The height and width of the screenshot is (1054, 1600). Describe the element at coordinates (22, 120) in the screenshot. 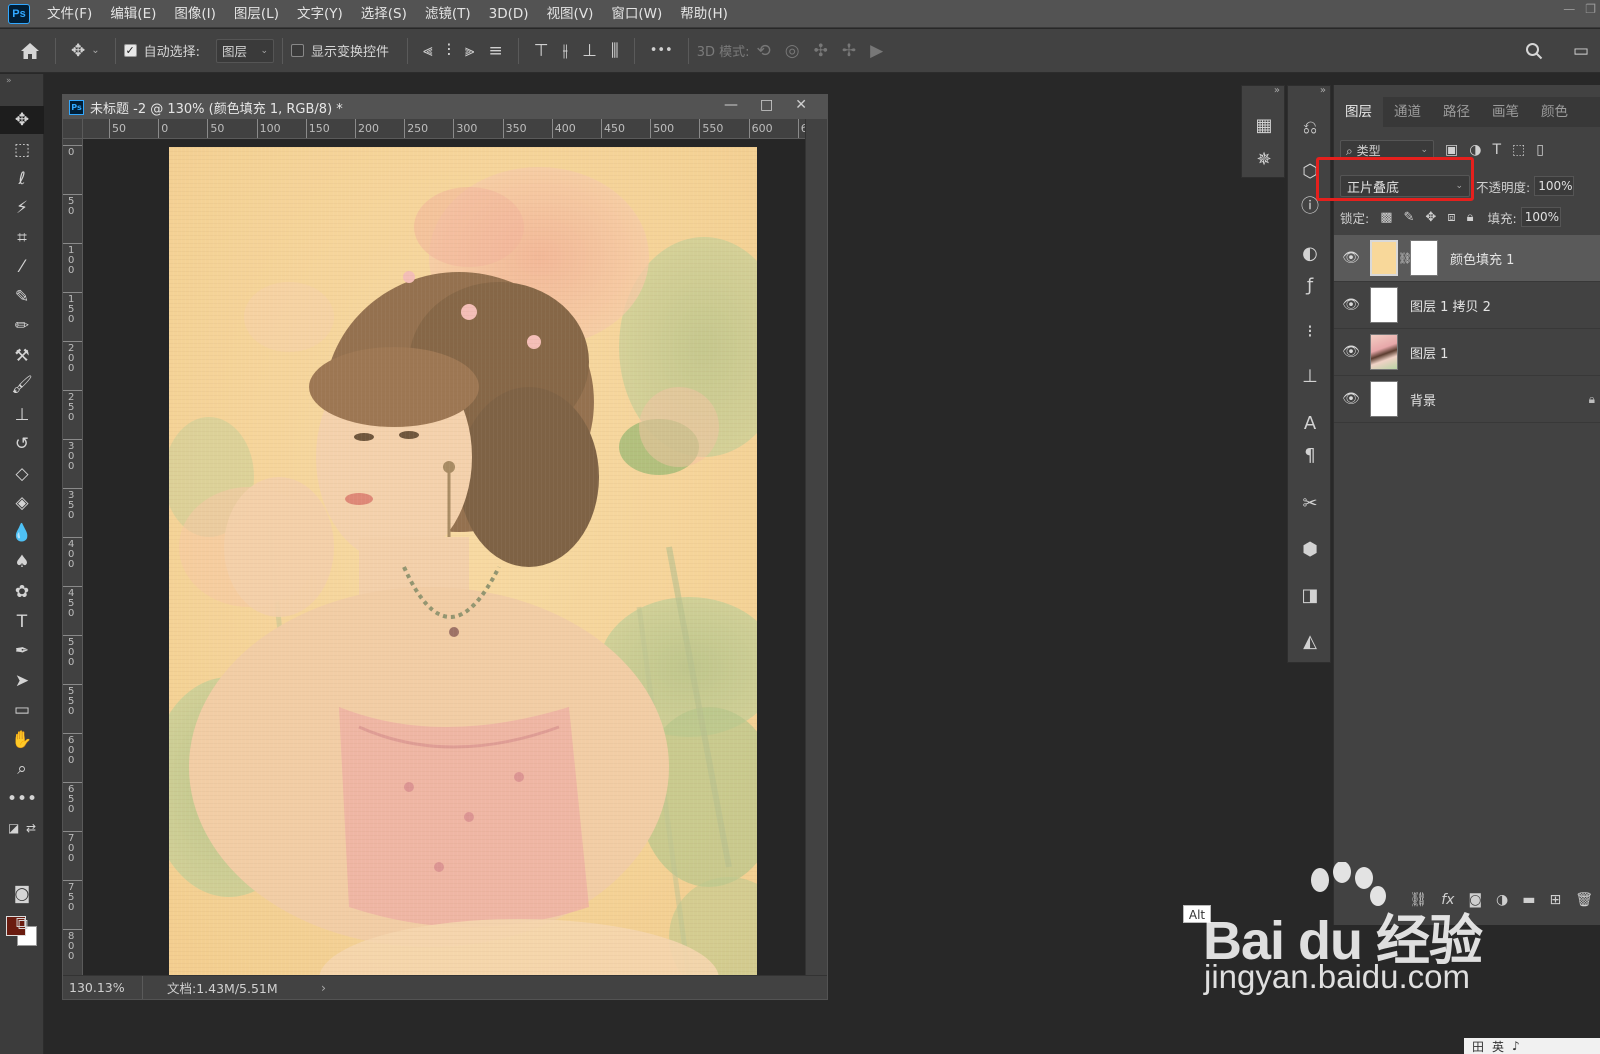

I see `move-tool-icon: ✥` at that location.